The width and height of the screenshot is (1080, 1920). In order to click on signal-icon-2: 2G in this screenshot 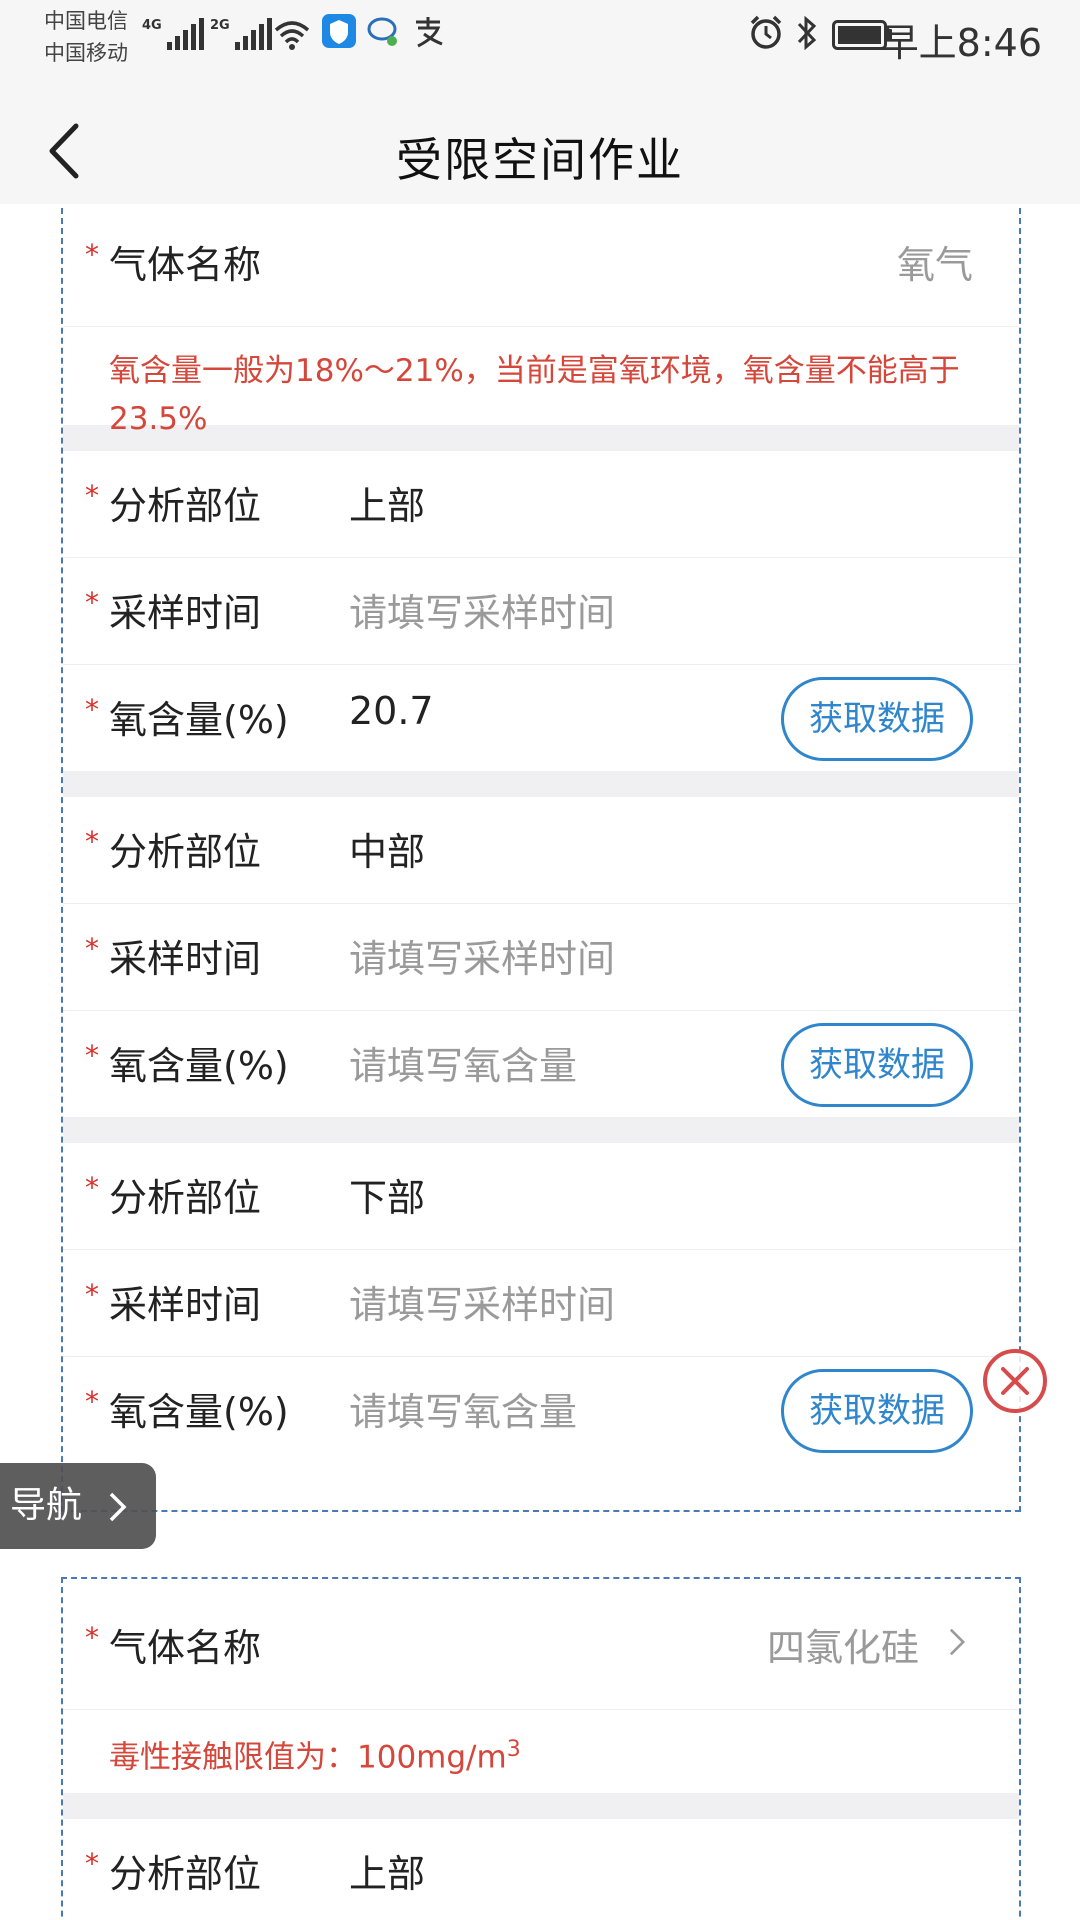, I will do `click(241, 34)`.